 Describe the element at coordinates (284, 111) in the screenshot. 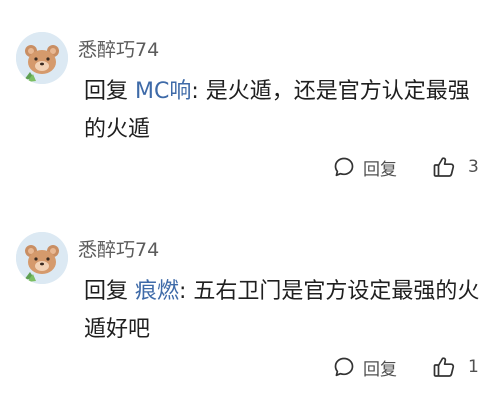

I see `comment-text: 回复 MC响: 是火遁，还是官方认定最强的火遁` at that location.